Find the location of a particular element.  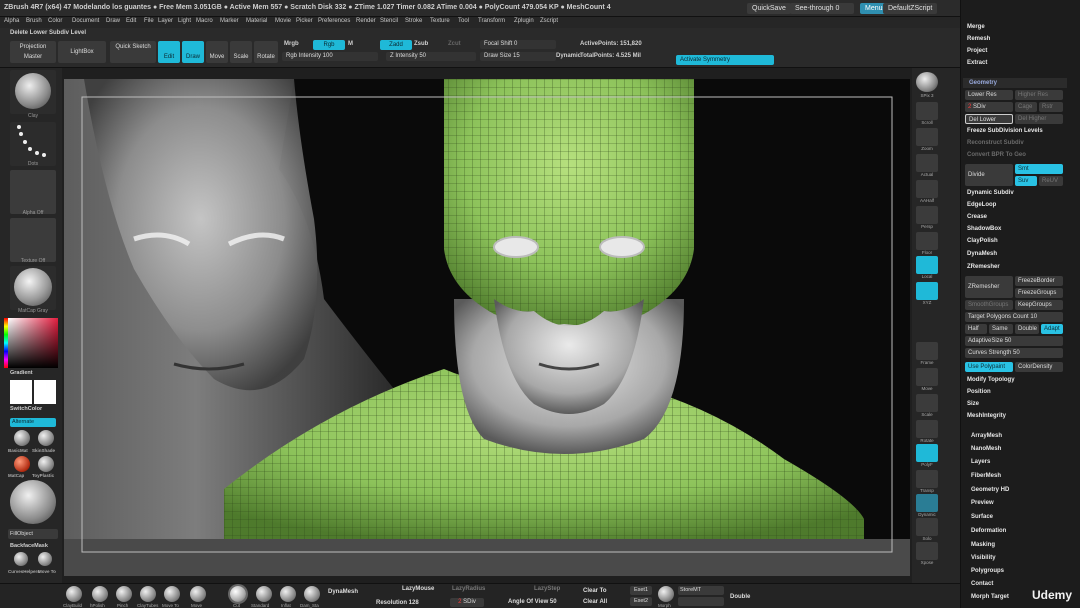

color-density-slider: ColorDensity is located at coordinates (1039, 367).